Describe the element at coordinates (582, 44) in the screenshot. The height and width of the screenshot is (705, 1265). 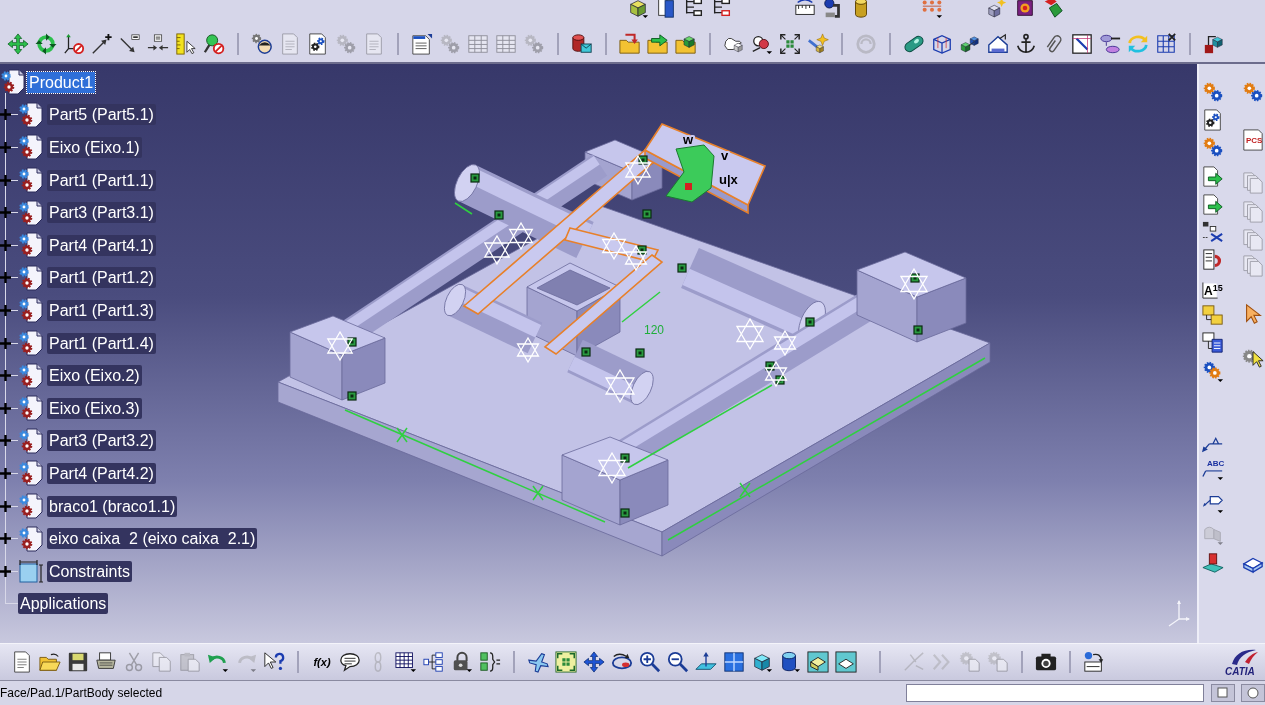
I see `database-icon` at that location.